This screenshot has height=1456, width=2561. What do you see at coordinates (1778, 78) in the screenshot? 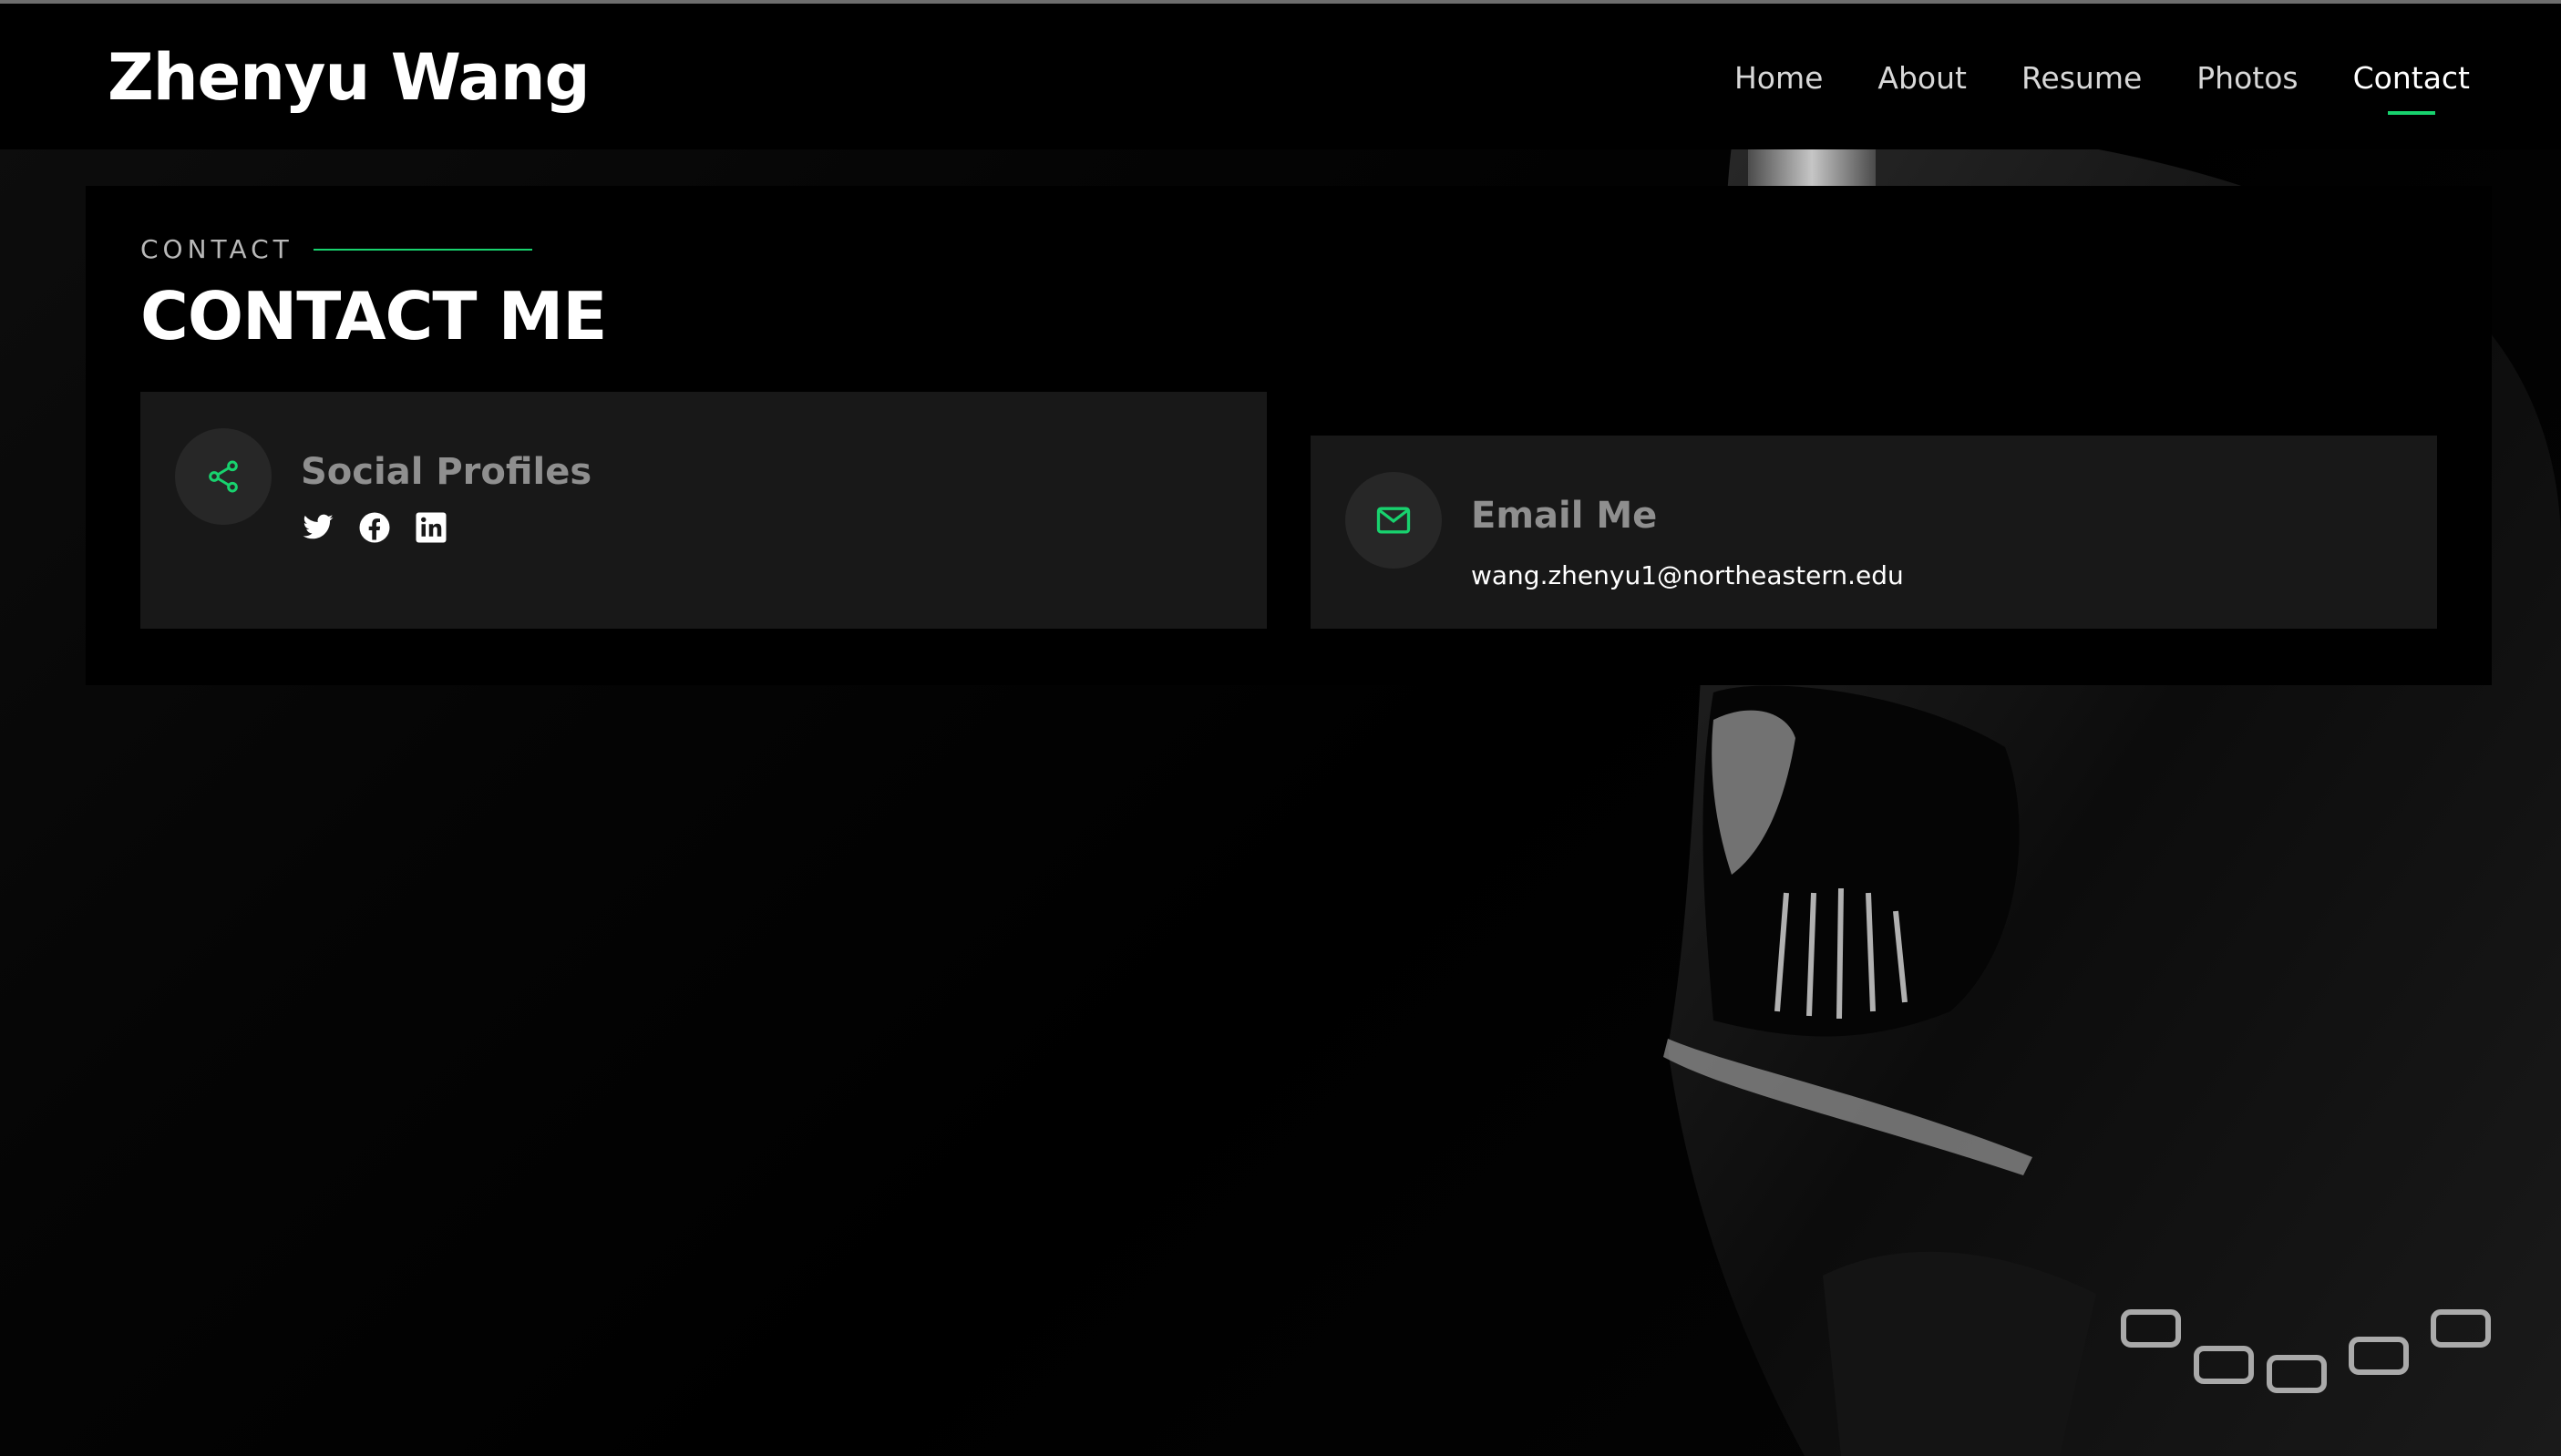
I see `nav-home: Home` at bounding box center [1778, 78].